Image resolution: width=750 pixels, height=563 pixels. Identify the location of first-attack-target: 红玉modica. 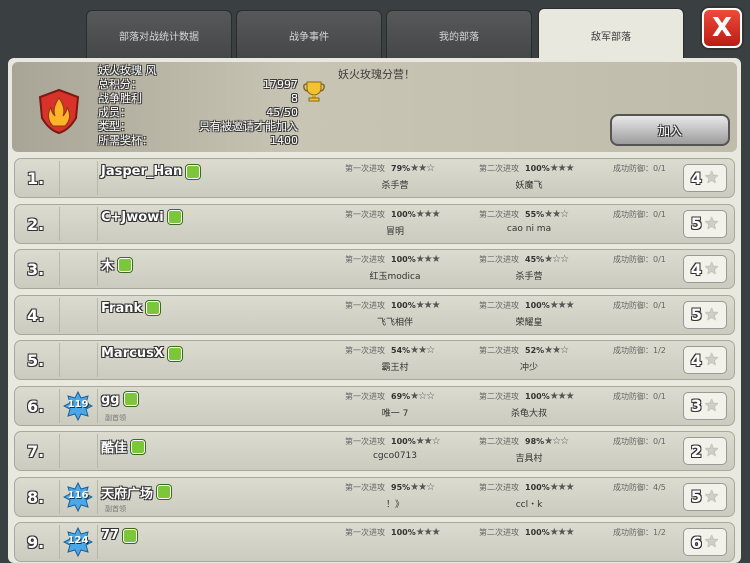
(395, 277).